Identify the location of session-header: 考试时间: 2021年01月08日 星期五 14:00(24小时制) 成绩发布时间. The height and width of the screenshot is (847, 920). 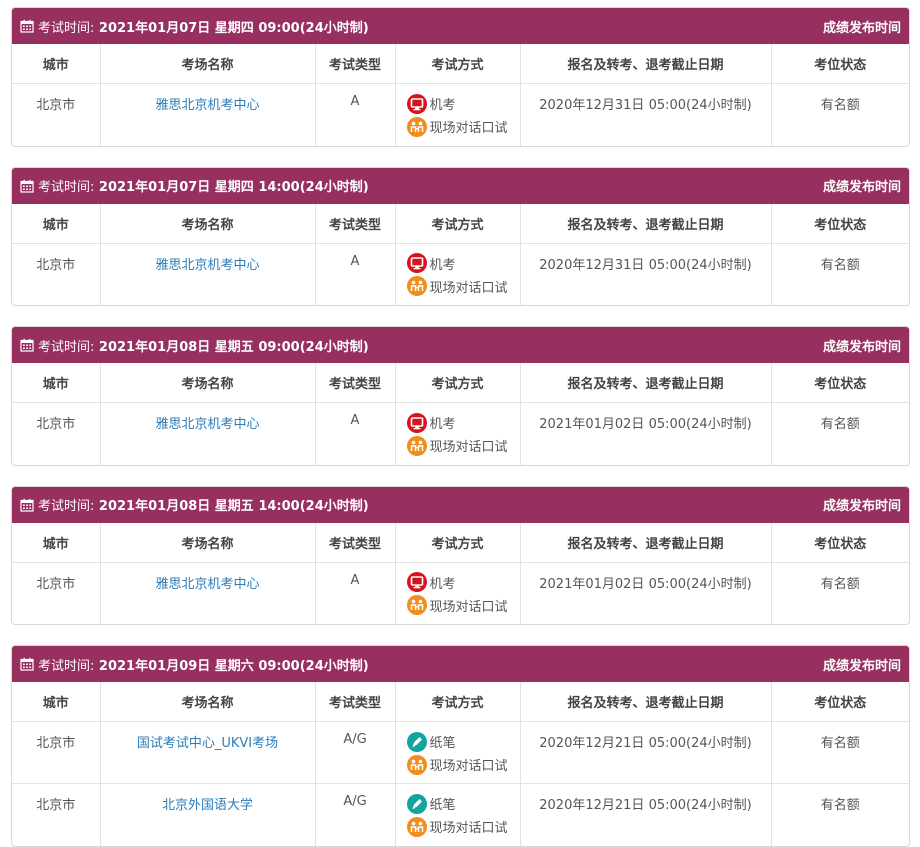
(460, 504).